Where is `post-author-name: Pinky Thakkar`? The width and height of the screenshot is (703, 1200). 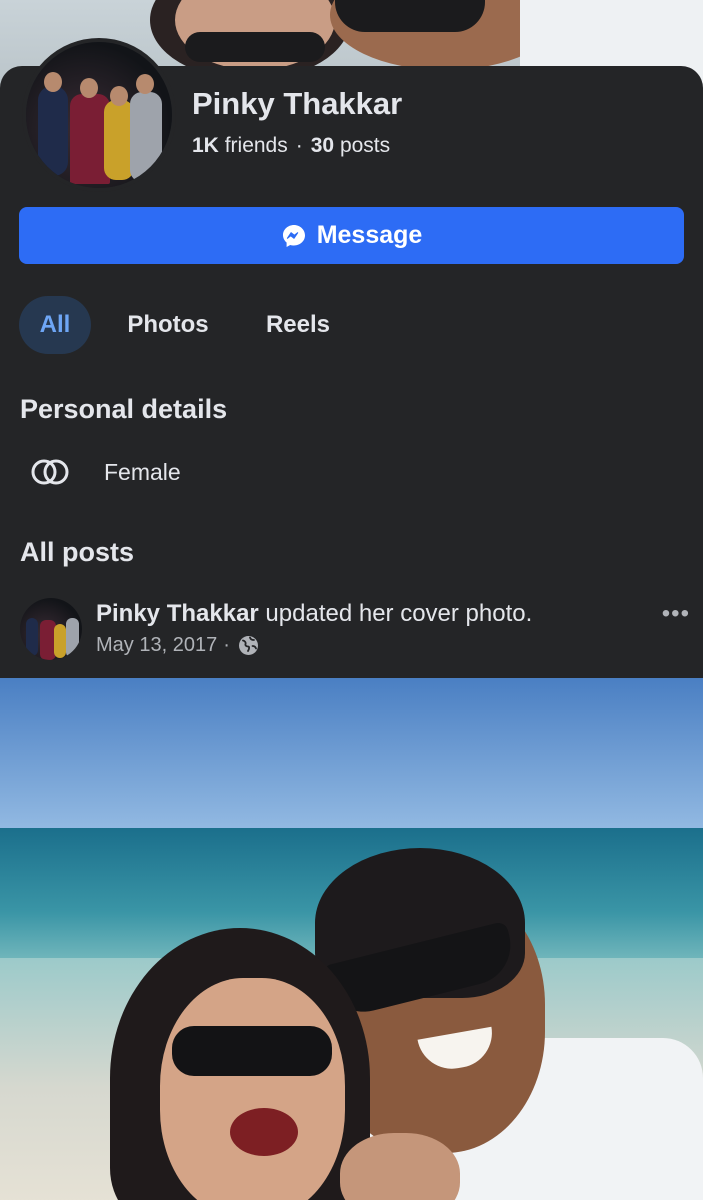 post-author-name: Pinky Thakkar is located at coordinates (177, 613).